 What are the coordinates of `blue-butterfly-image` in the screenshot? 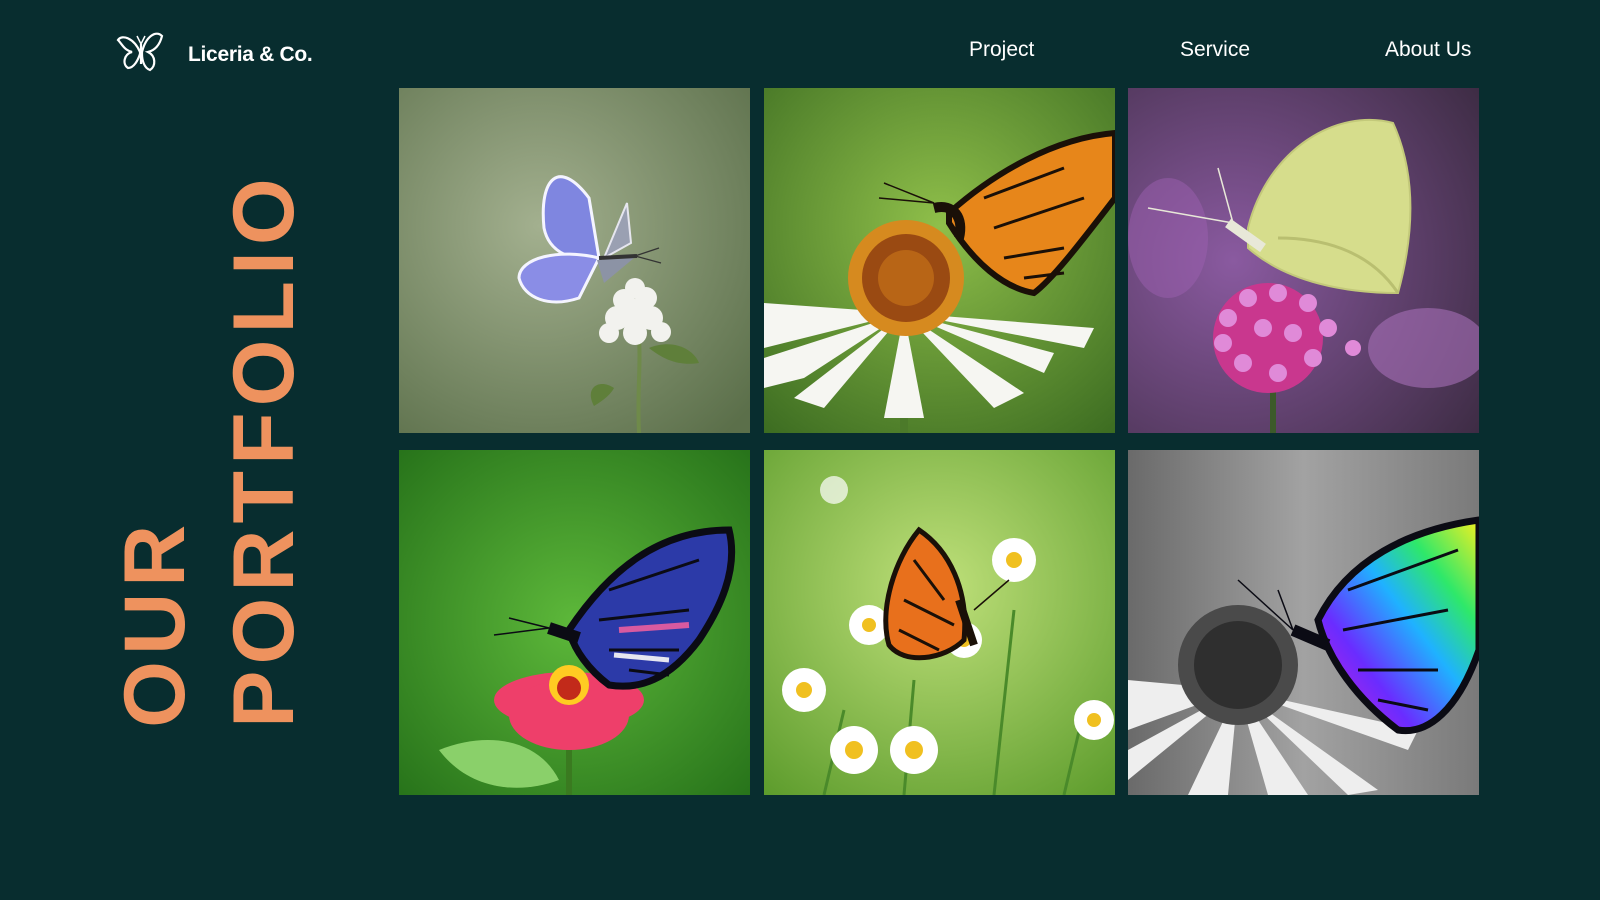 It's located at (574, 260).